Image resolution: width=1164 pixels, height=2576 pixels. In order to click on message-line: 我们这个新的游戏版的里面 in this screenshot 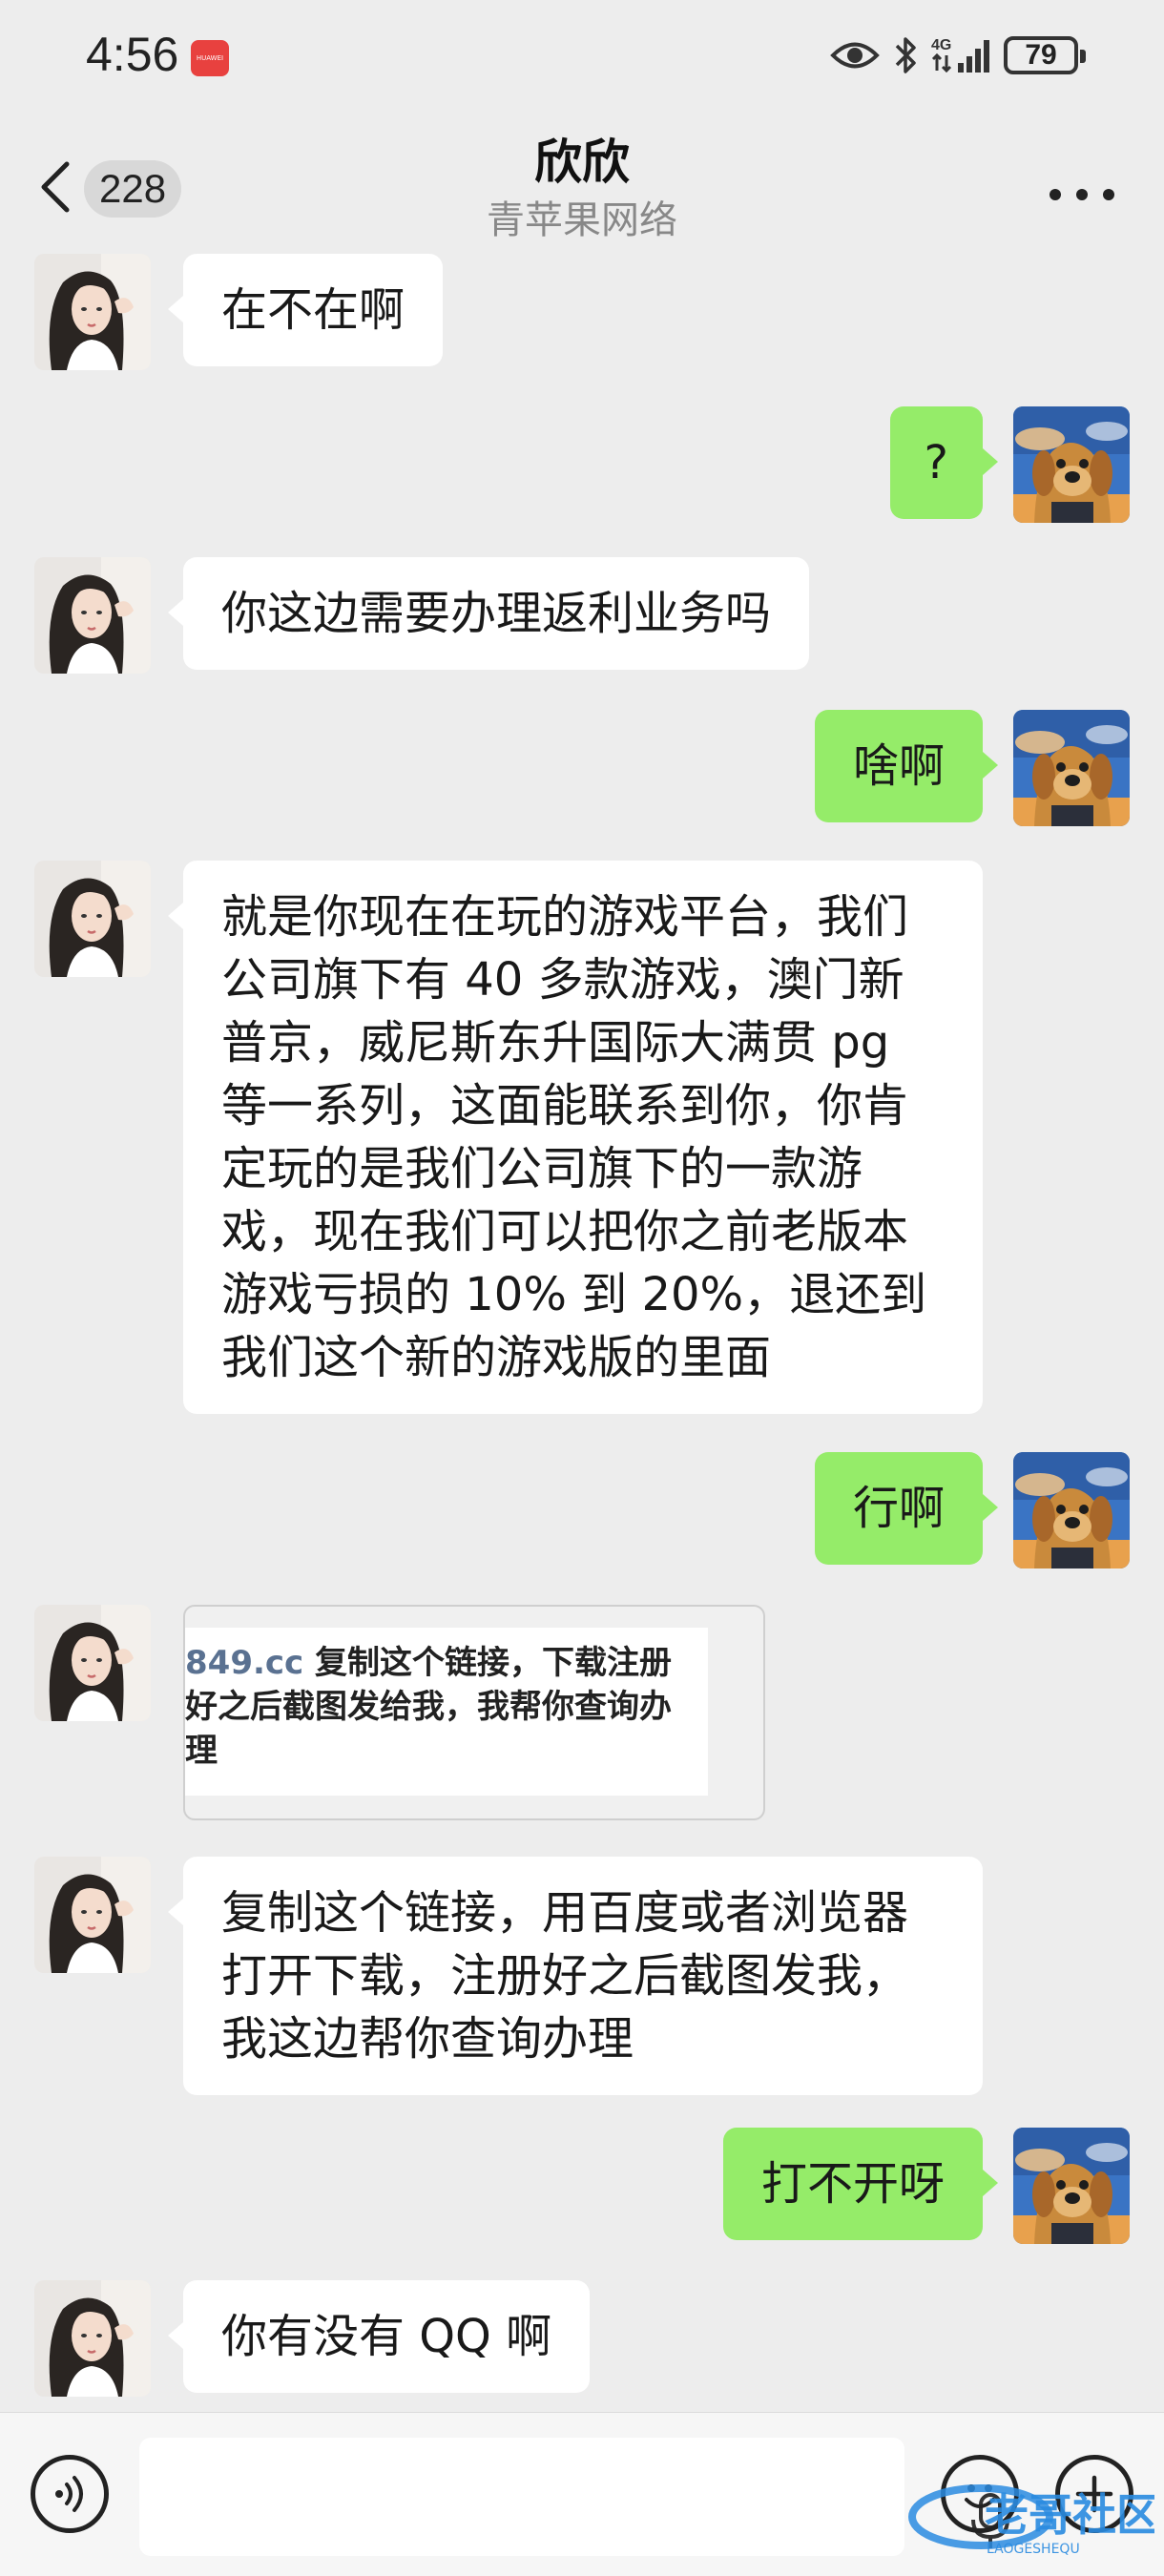, I will do `click(497, 1357)`.